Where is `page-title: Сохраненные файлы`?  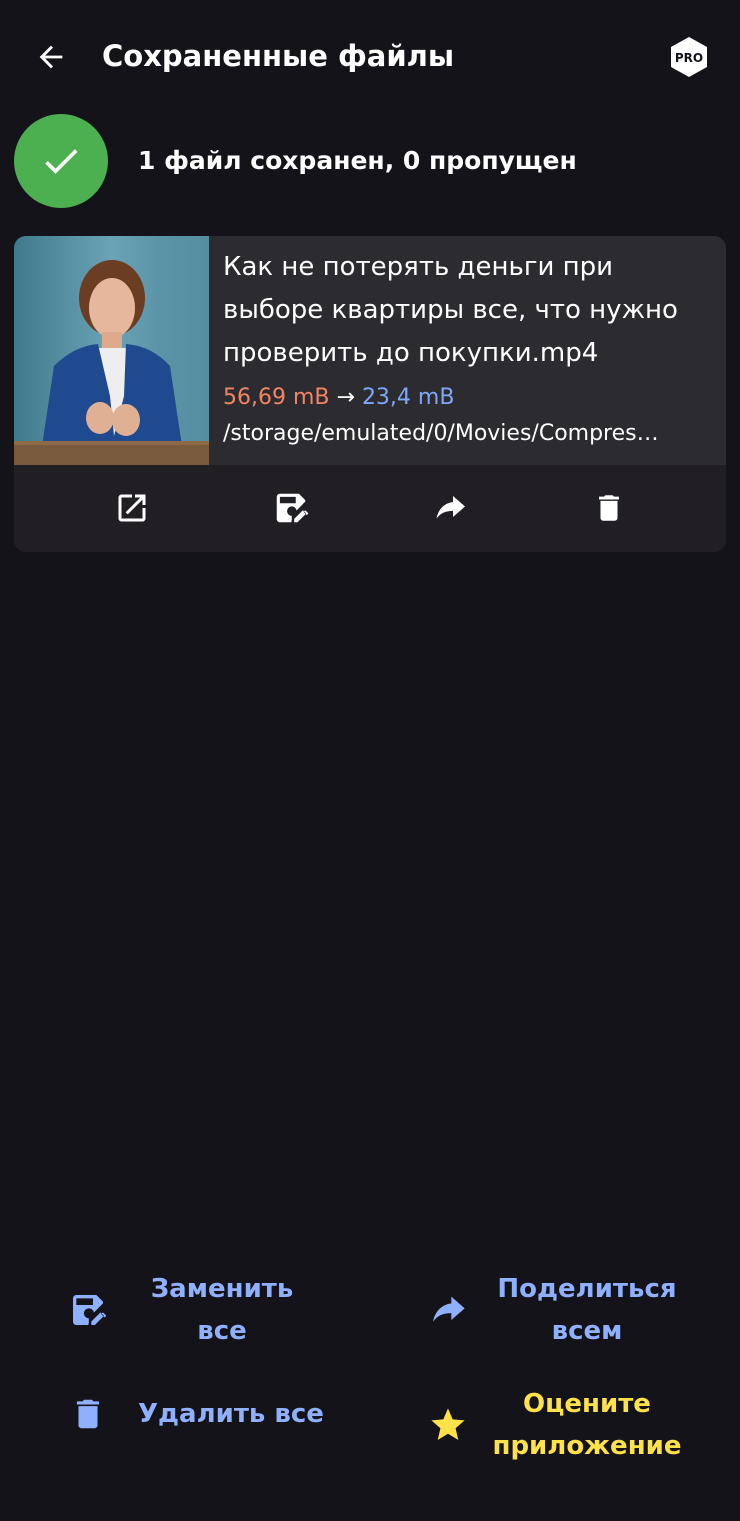
page-title: Сохраненные файлы is located at coordinates (278, 56).